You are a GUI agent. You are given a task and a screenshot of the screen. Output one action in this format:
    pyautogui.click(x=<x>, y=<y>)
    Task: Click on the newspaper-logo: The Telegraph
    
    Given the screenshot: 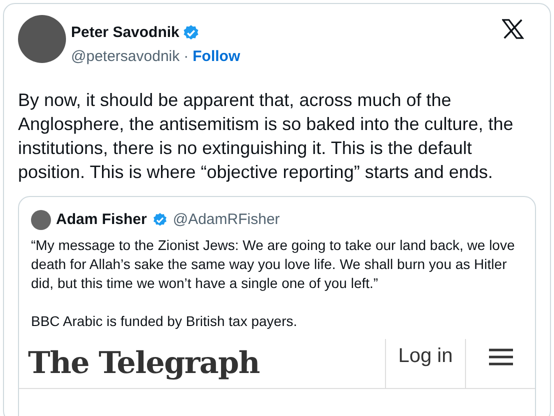 What is the action you would take?
    pyautogui.click(x=144, y=363)
    